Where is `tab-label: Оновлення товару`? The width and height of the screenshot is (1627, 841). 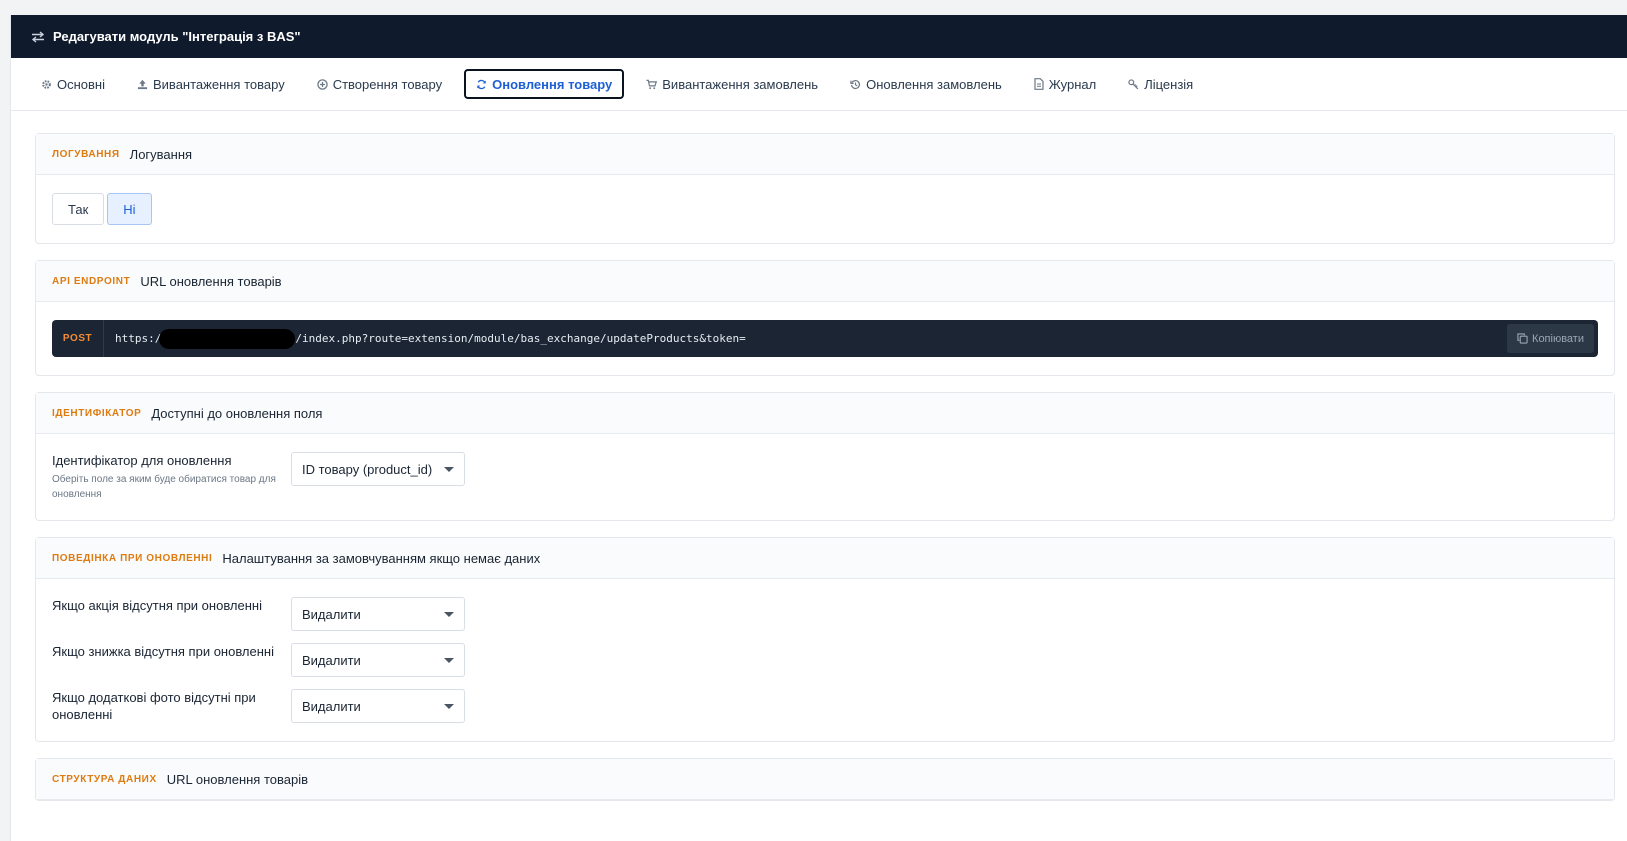 tab-label: Оновлення товару is located at coordinates (552, 84).